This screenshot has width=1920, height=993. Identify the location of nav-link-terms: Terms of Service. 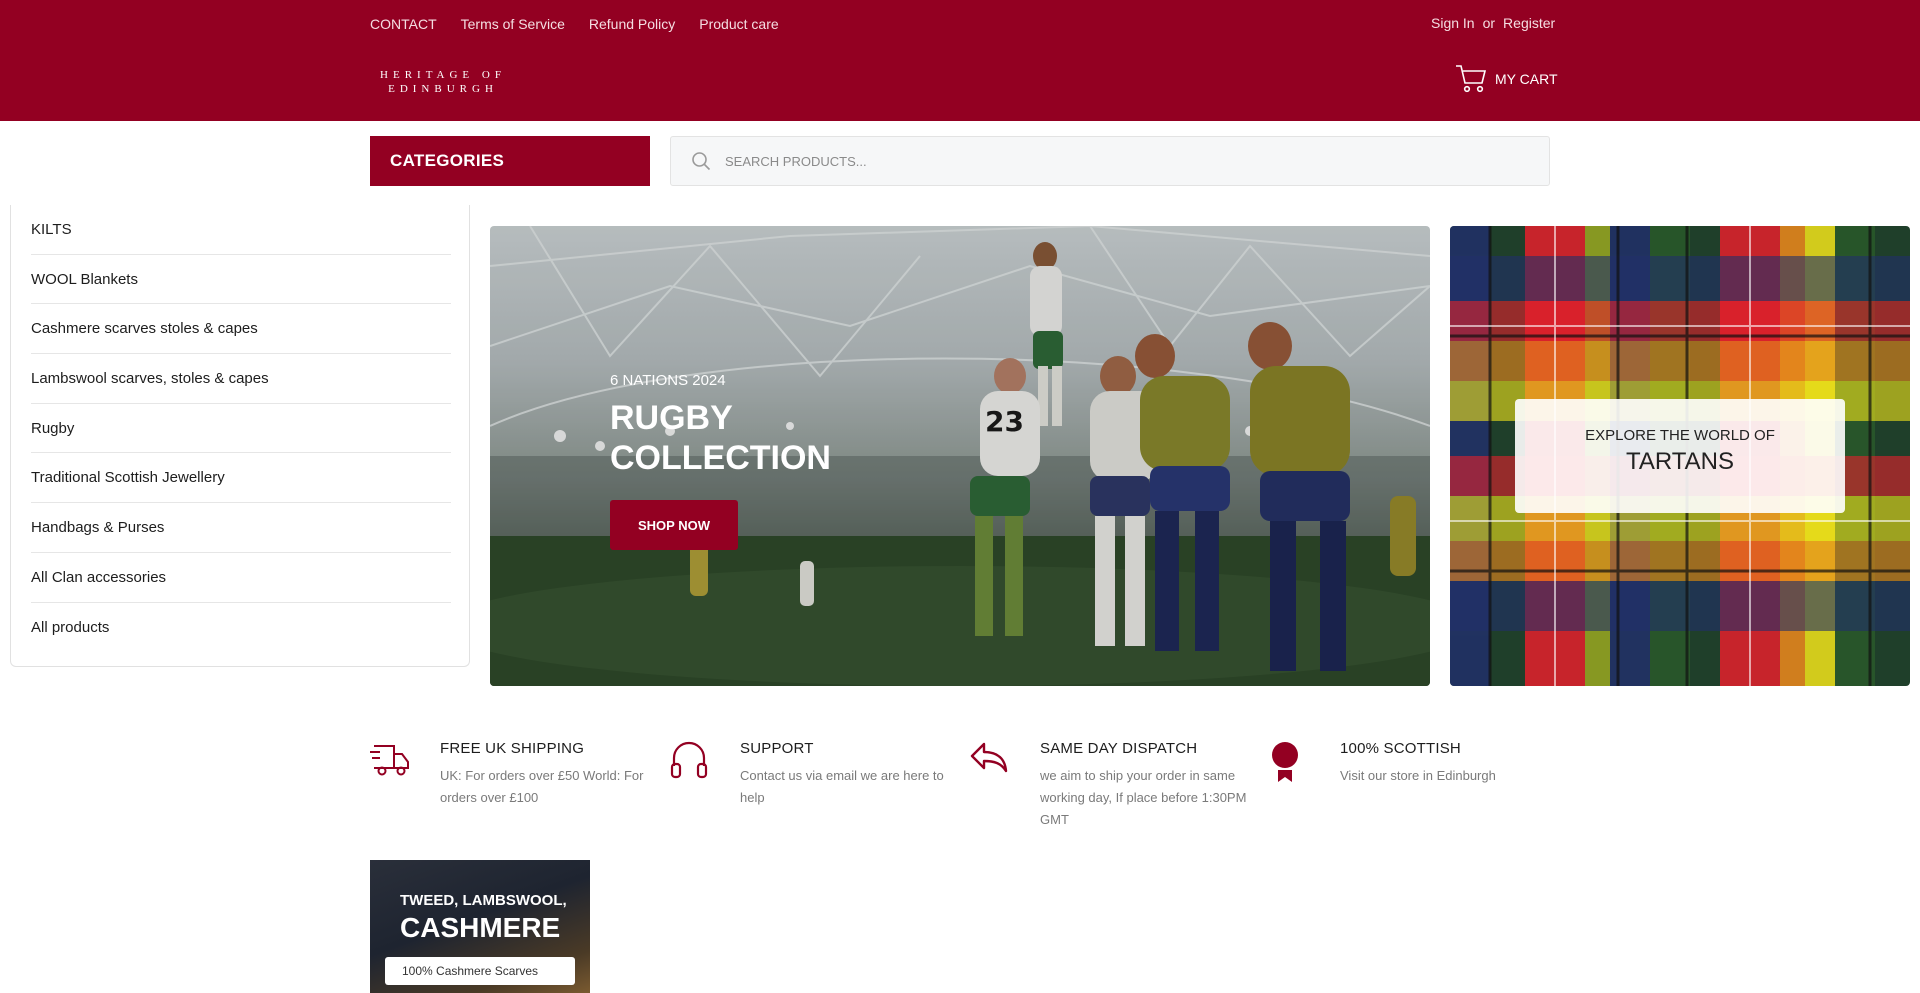
(513, 24).